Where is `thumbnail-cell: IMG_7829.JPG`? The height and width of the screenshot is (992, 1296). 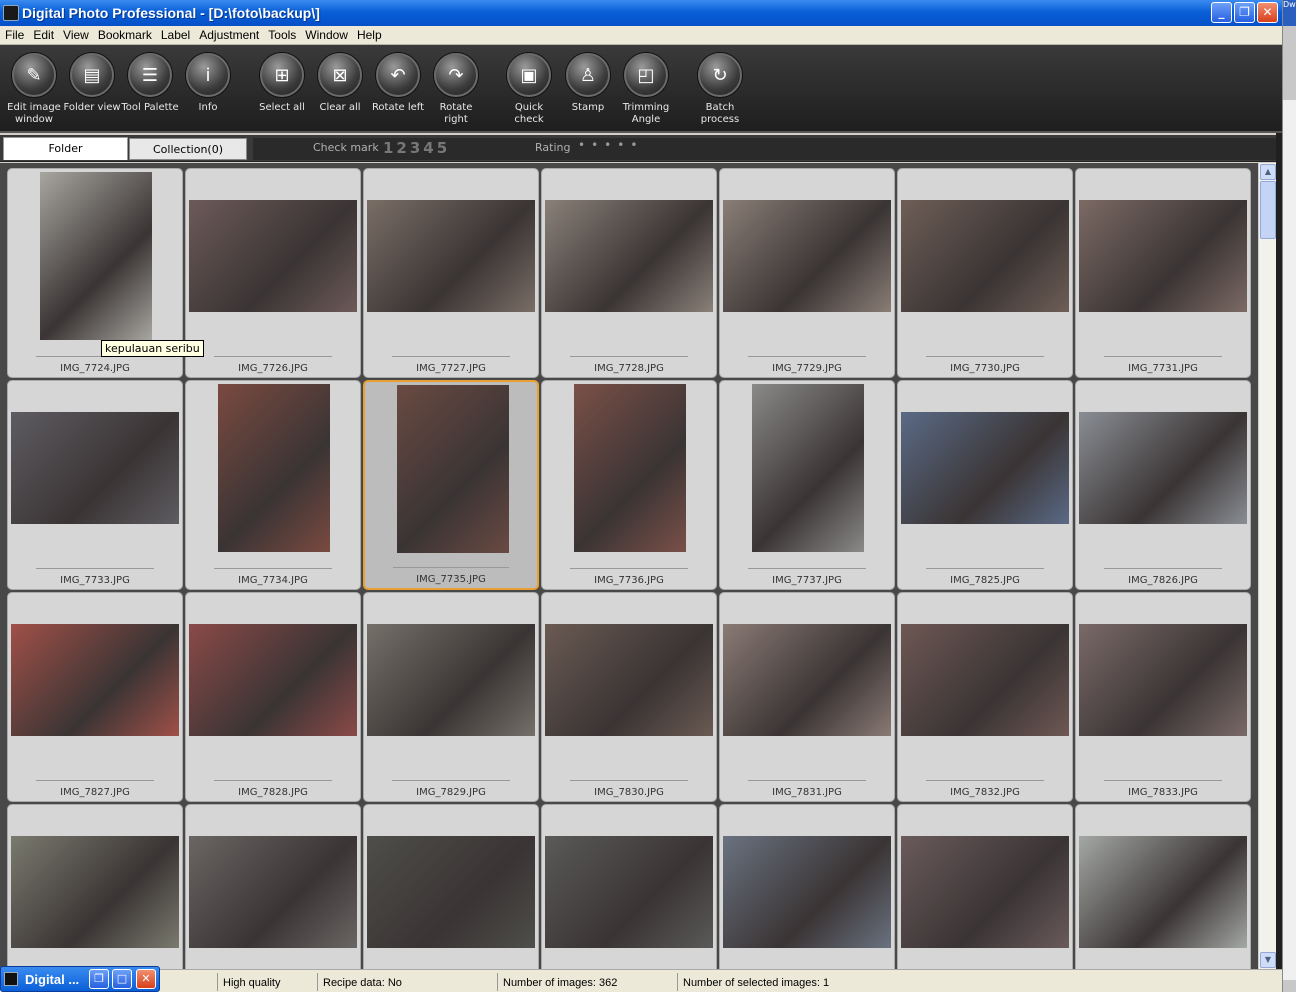 thumbnail-cell: IMG_7829.JPG is located at coordinates (451, 697).